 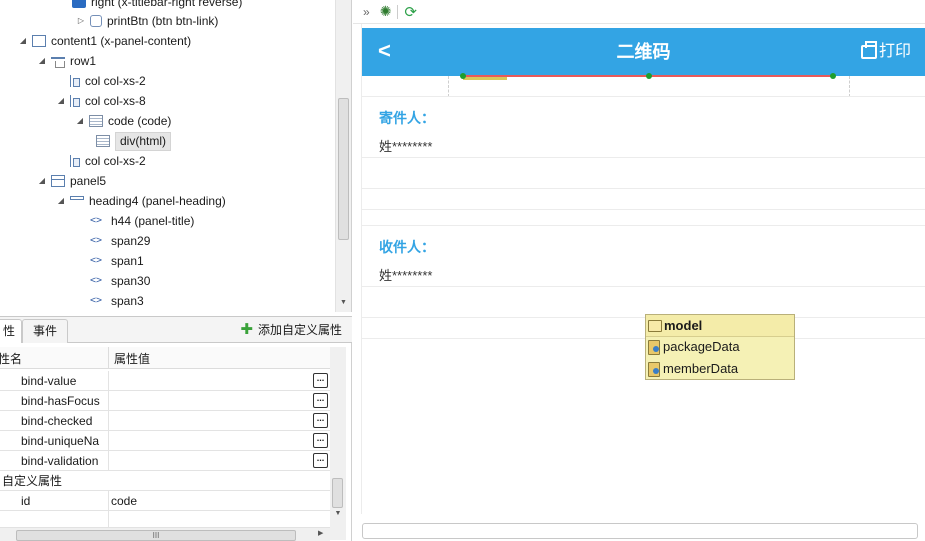 What do you see at coordinates (11, 331) in the screenshot?
I see `tab-attributes: 性` at bounding box center [11, 331].